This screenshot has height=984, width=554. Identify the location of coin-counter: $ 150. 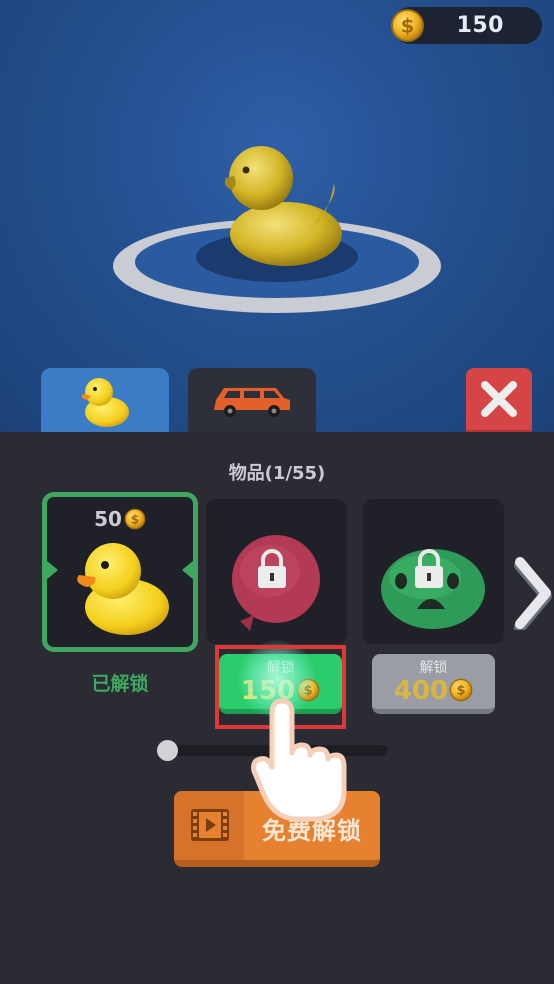
(466, 25).